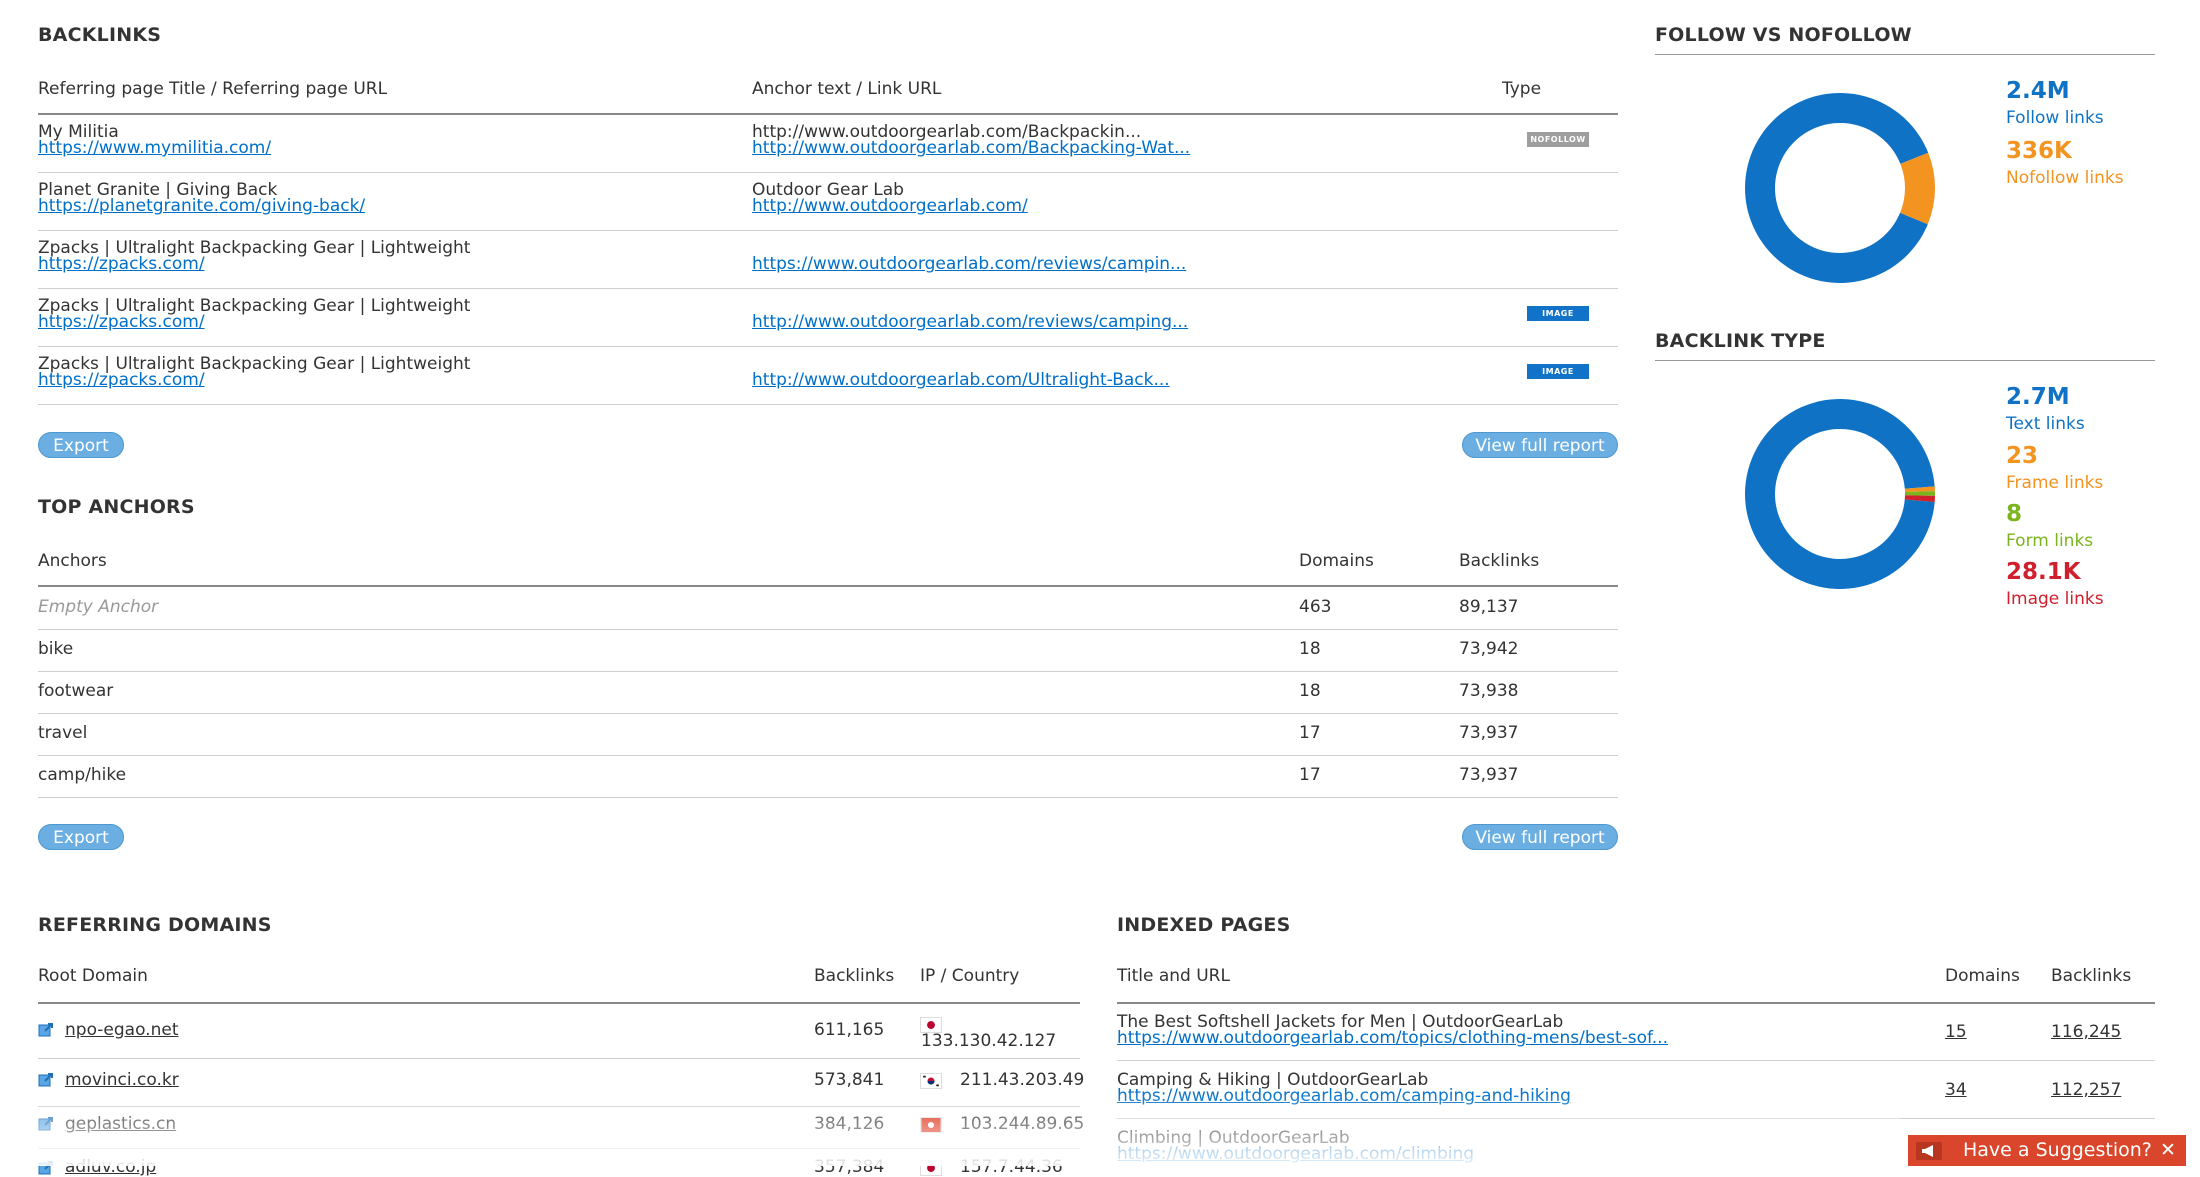 This screenshot has height=1177, width=2200. I want to click on form-links-value: 8, so click(2014, 514).